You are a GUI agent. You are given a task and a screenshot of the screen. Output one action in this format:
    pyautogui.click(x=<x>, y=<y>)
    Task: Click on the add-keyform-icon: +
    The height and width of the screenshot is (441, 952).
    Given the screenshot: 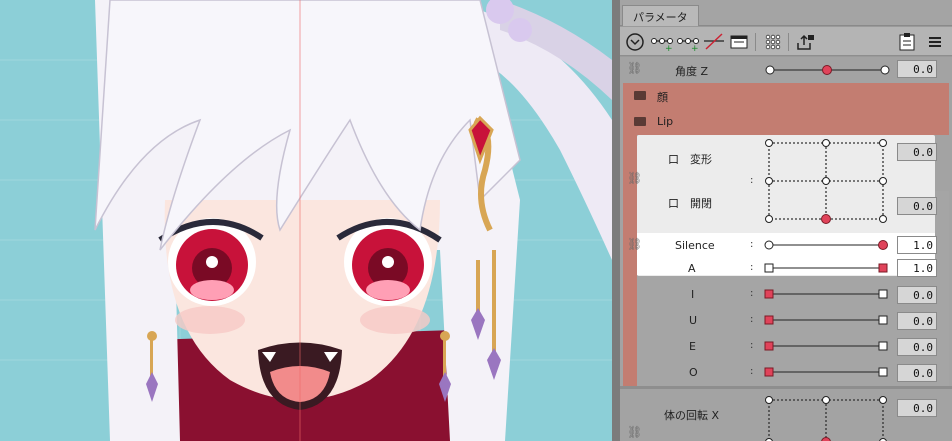 What is the action you would take?
    pyautogui.click(x=662, y=42)
    